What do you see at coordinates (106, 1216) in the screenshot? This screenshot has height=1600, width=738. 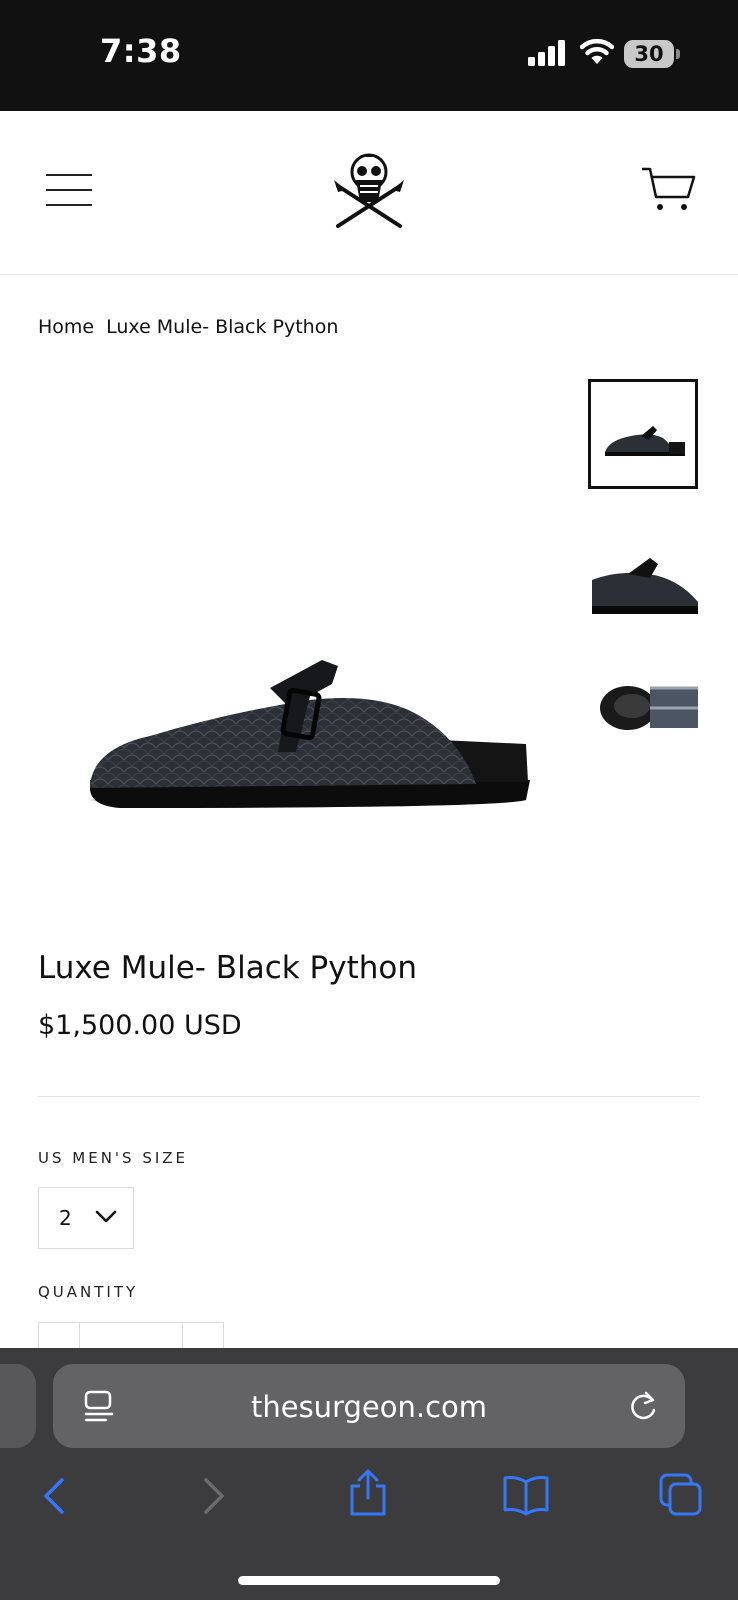 I see `chevron-down-icon` at bounding box center [106, 1216].